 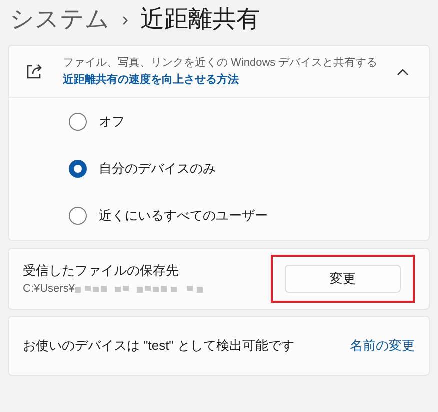 What do you see at coordinates (157, 169) in the screenshot?
I see `radio-label: 自分のデバイスのみ` at bounding box center [157, 169].